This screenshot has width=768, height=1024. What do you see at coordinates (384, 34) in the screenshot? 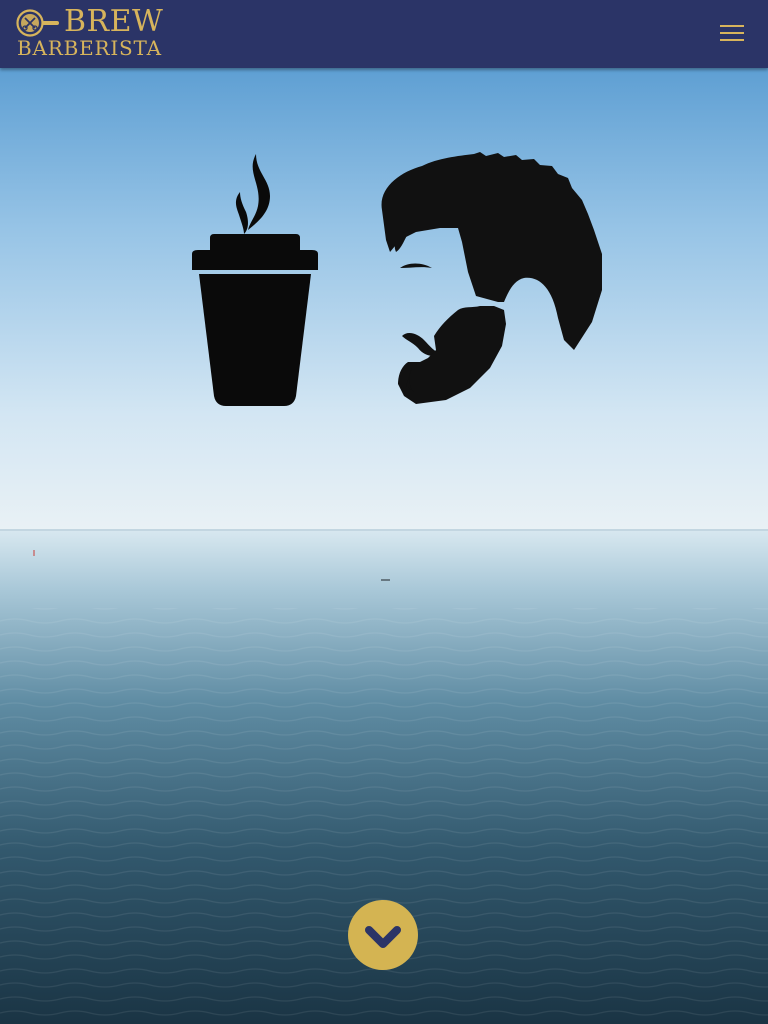
I see `site-header: BREW BARBERISTA` at bounding box center [384, 34].